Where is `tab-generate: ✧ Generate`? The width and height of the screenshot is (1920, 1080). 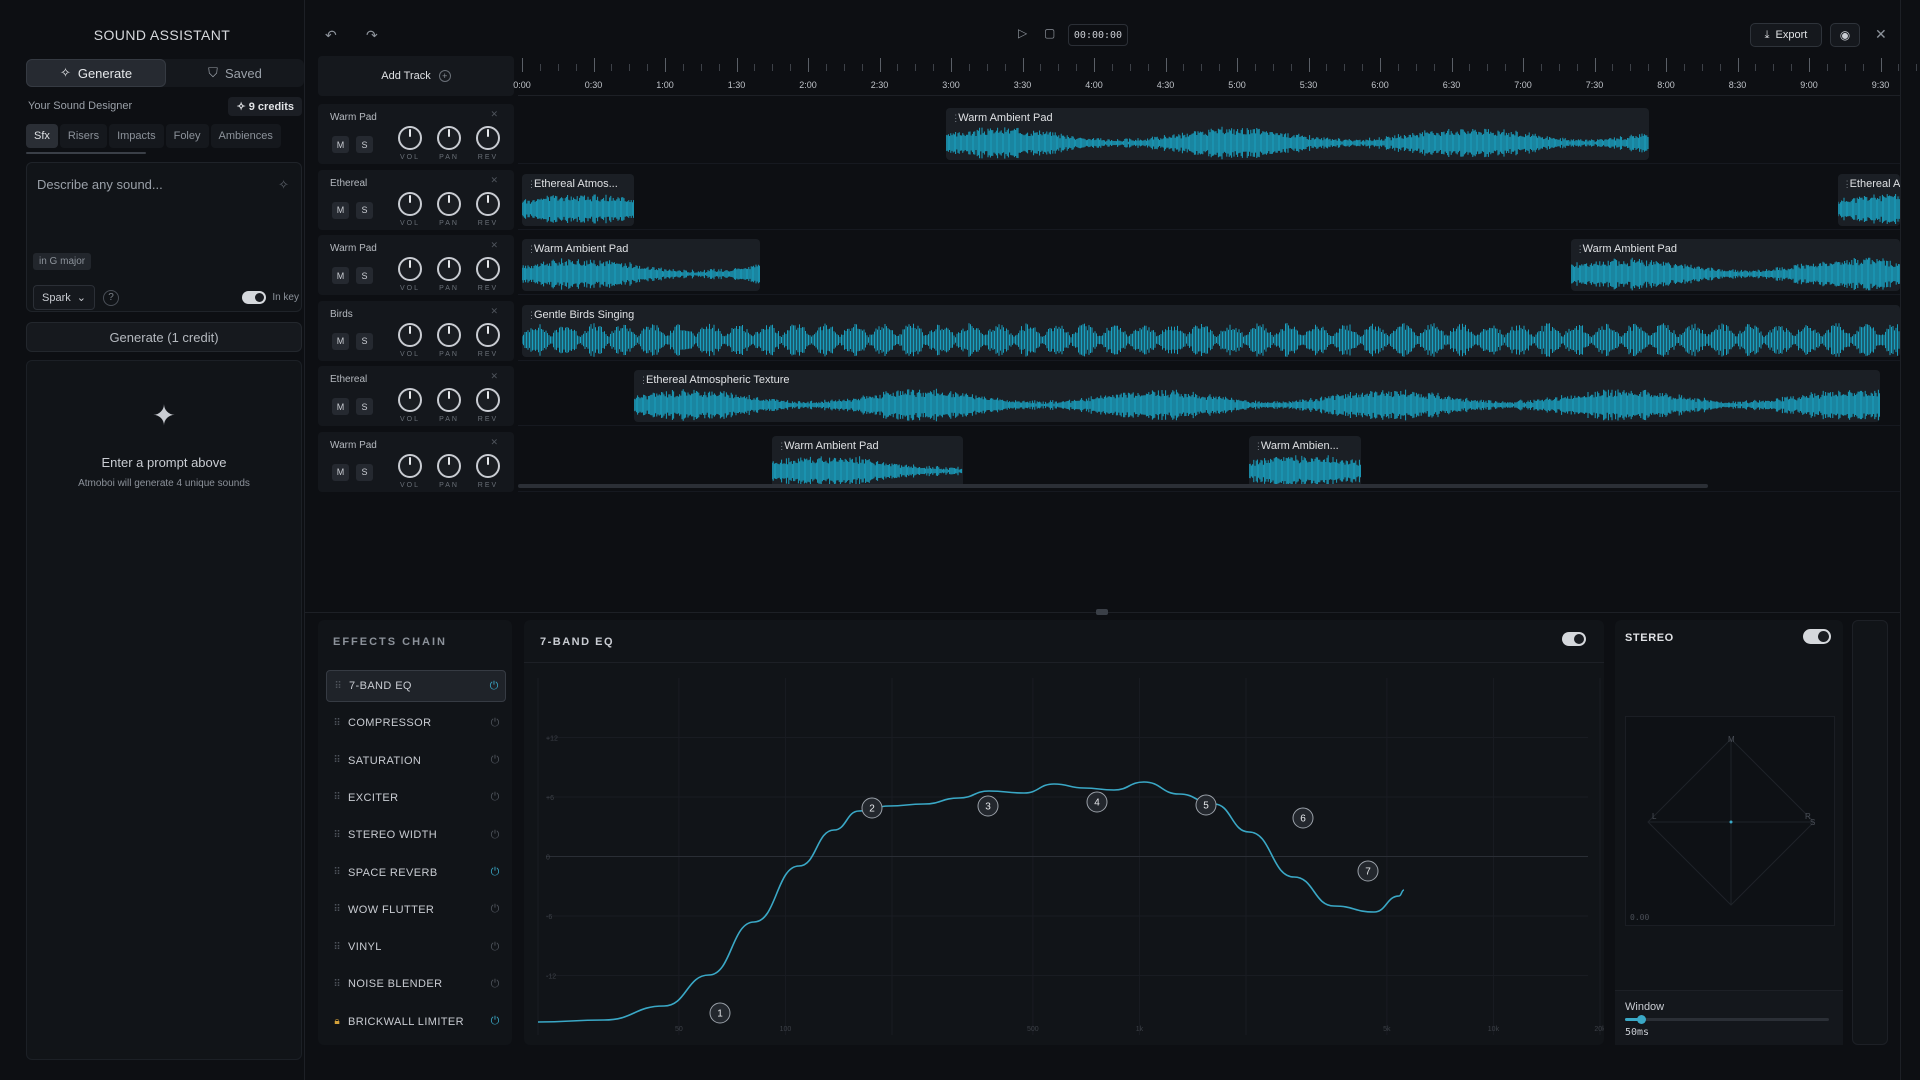
tab-generate: ✧ Generate is located at coordinates (96, 73).